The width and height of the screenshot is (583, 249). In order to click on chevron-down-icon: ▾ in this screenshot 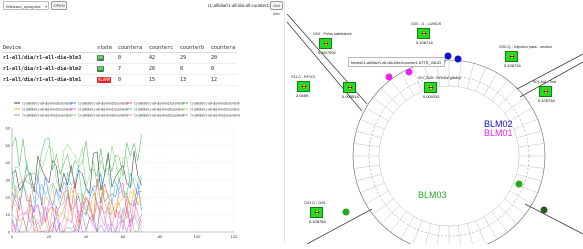, I will do `click(45, 6)`.